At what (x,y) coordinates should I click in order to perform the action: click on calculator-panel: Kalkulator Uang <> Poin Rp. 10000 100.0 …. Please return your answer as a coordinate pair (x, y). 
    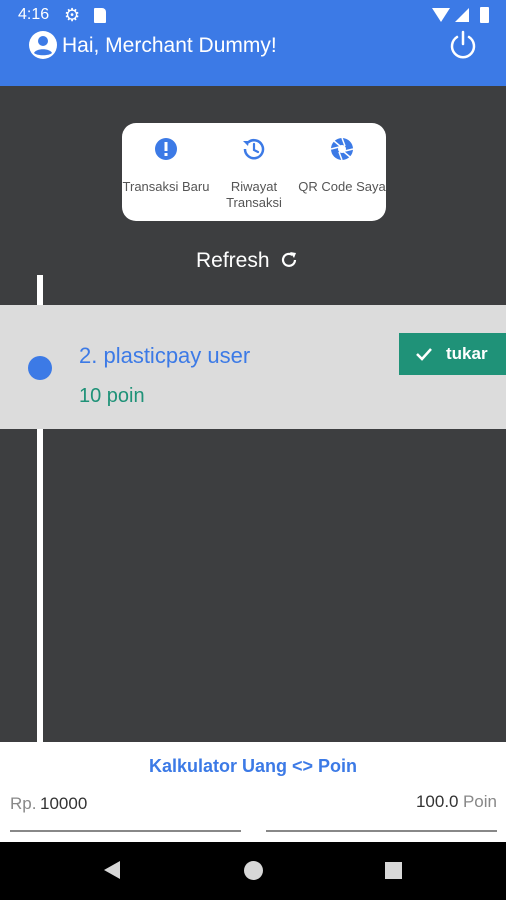
    Looking at the image, I should click on (253, 792).